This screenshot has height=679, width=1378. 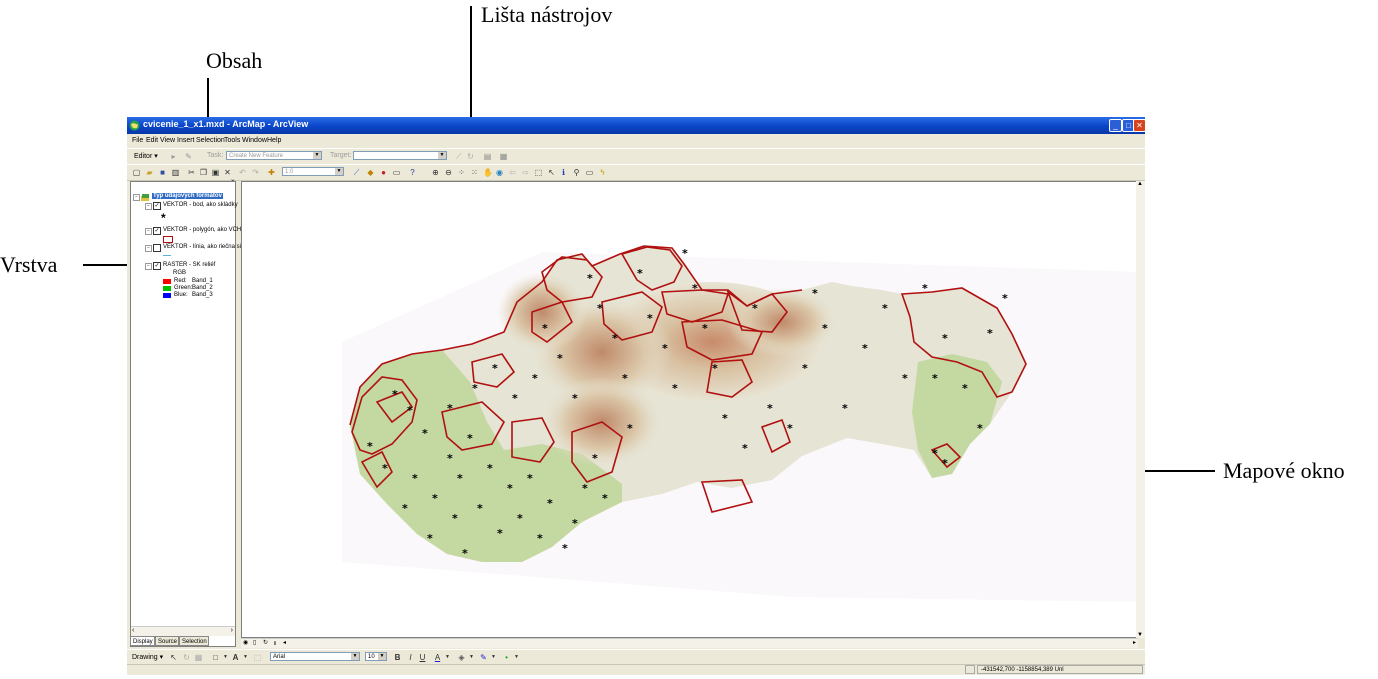 What do you see at coordinates (157, 248) in the screenshot?
I see `layer-visibility-checkbox` at bounding box center [157, 248].